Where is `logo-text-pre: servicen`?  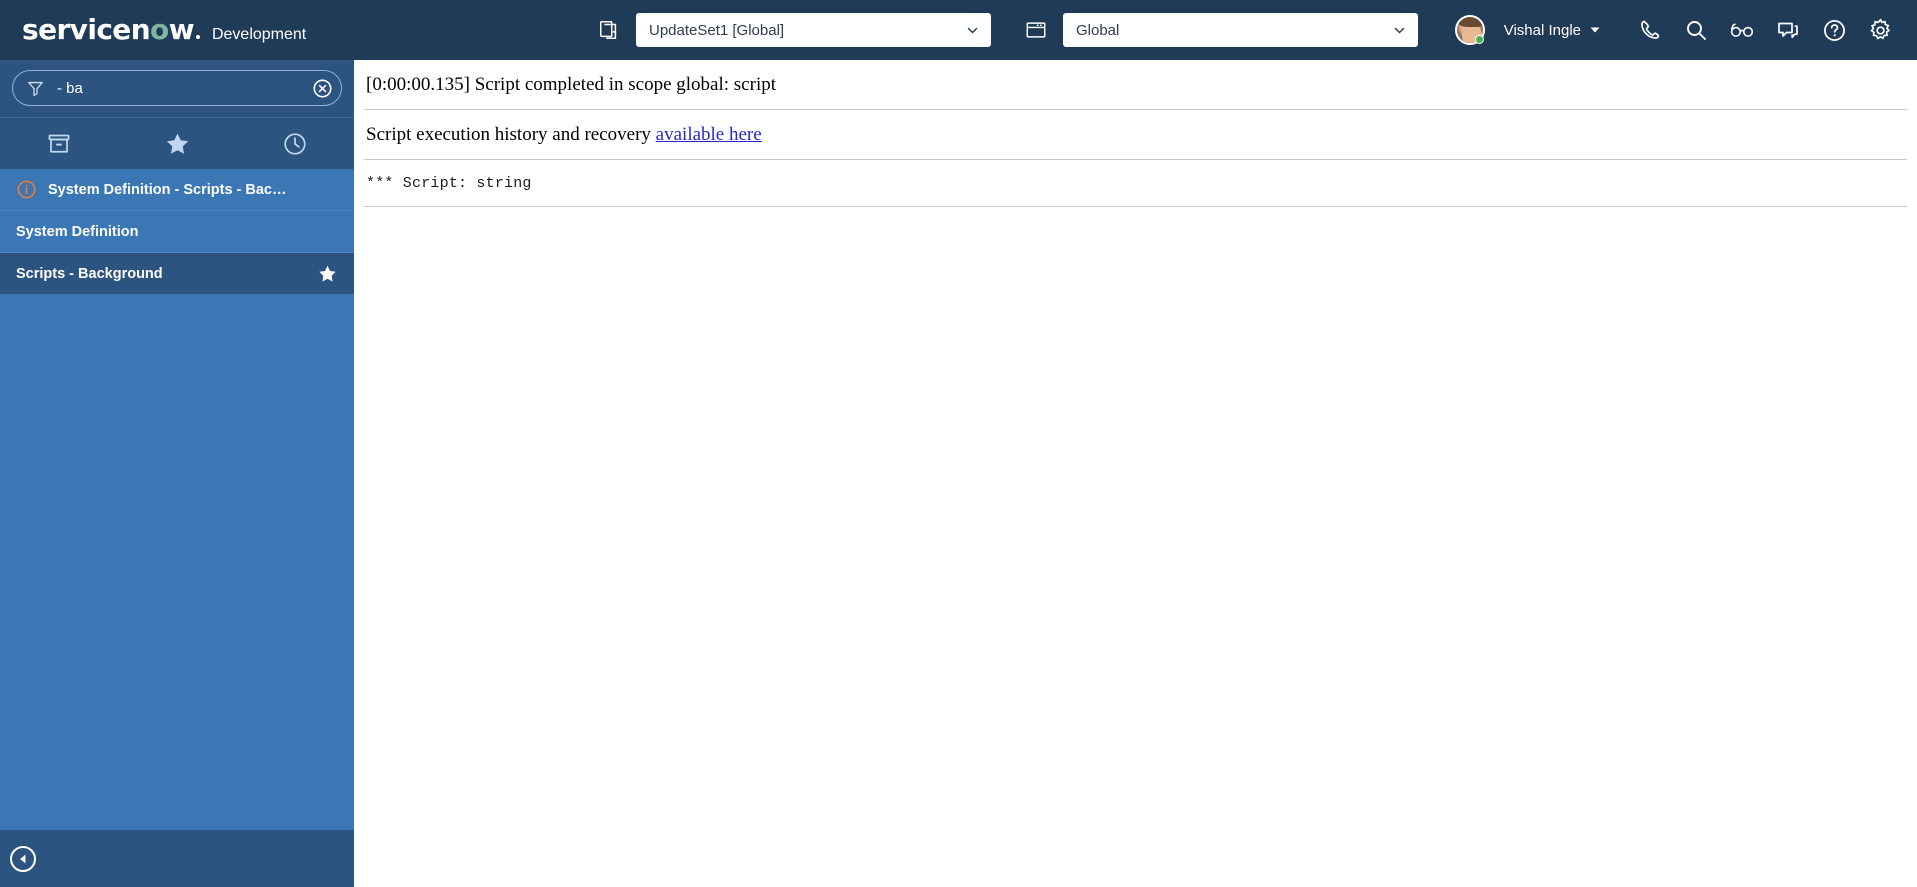 logo-text-pre: servicen is located at coordinates (86, 29).